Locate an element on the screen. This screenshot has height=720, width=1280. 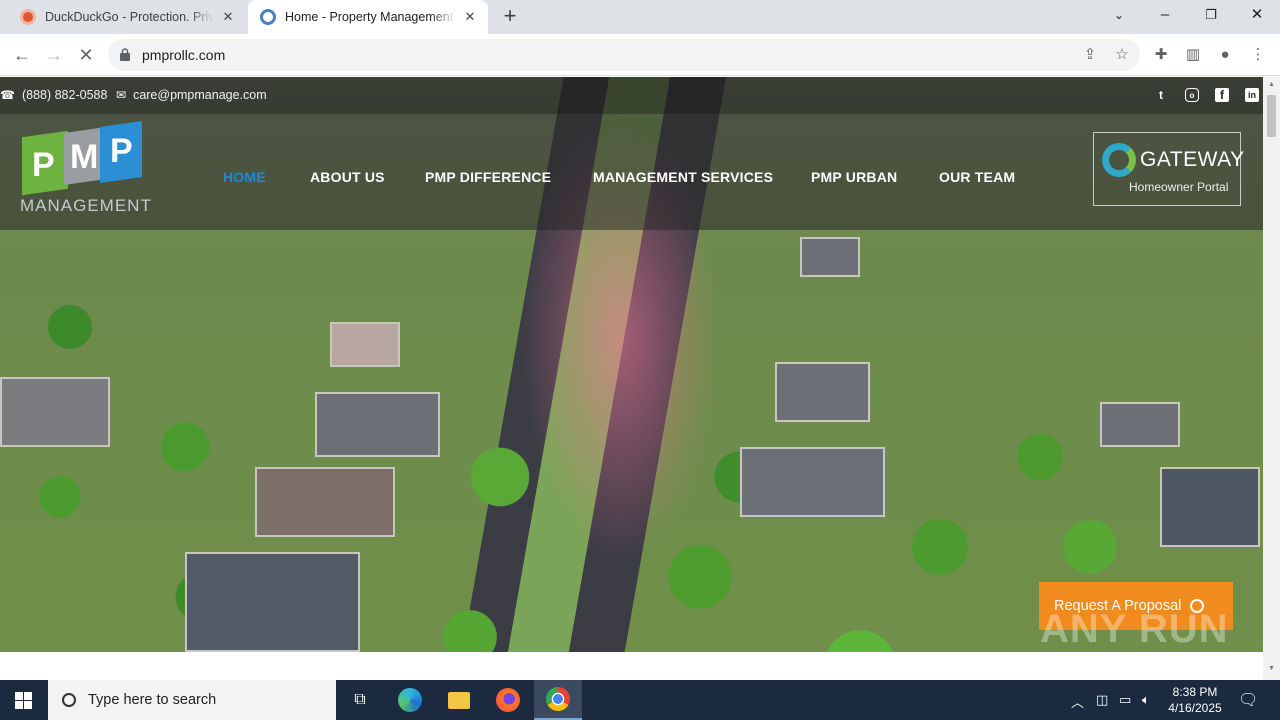
nav-management-services: MANAGEMENT SERVICES is located at coordinates (683, 177).